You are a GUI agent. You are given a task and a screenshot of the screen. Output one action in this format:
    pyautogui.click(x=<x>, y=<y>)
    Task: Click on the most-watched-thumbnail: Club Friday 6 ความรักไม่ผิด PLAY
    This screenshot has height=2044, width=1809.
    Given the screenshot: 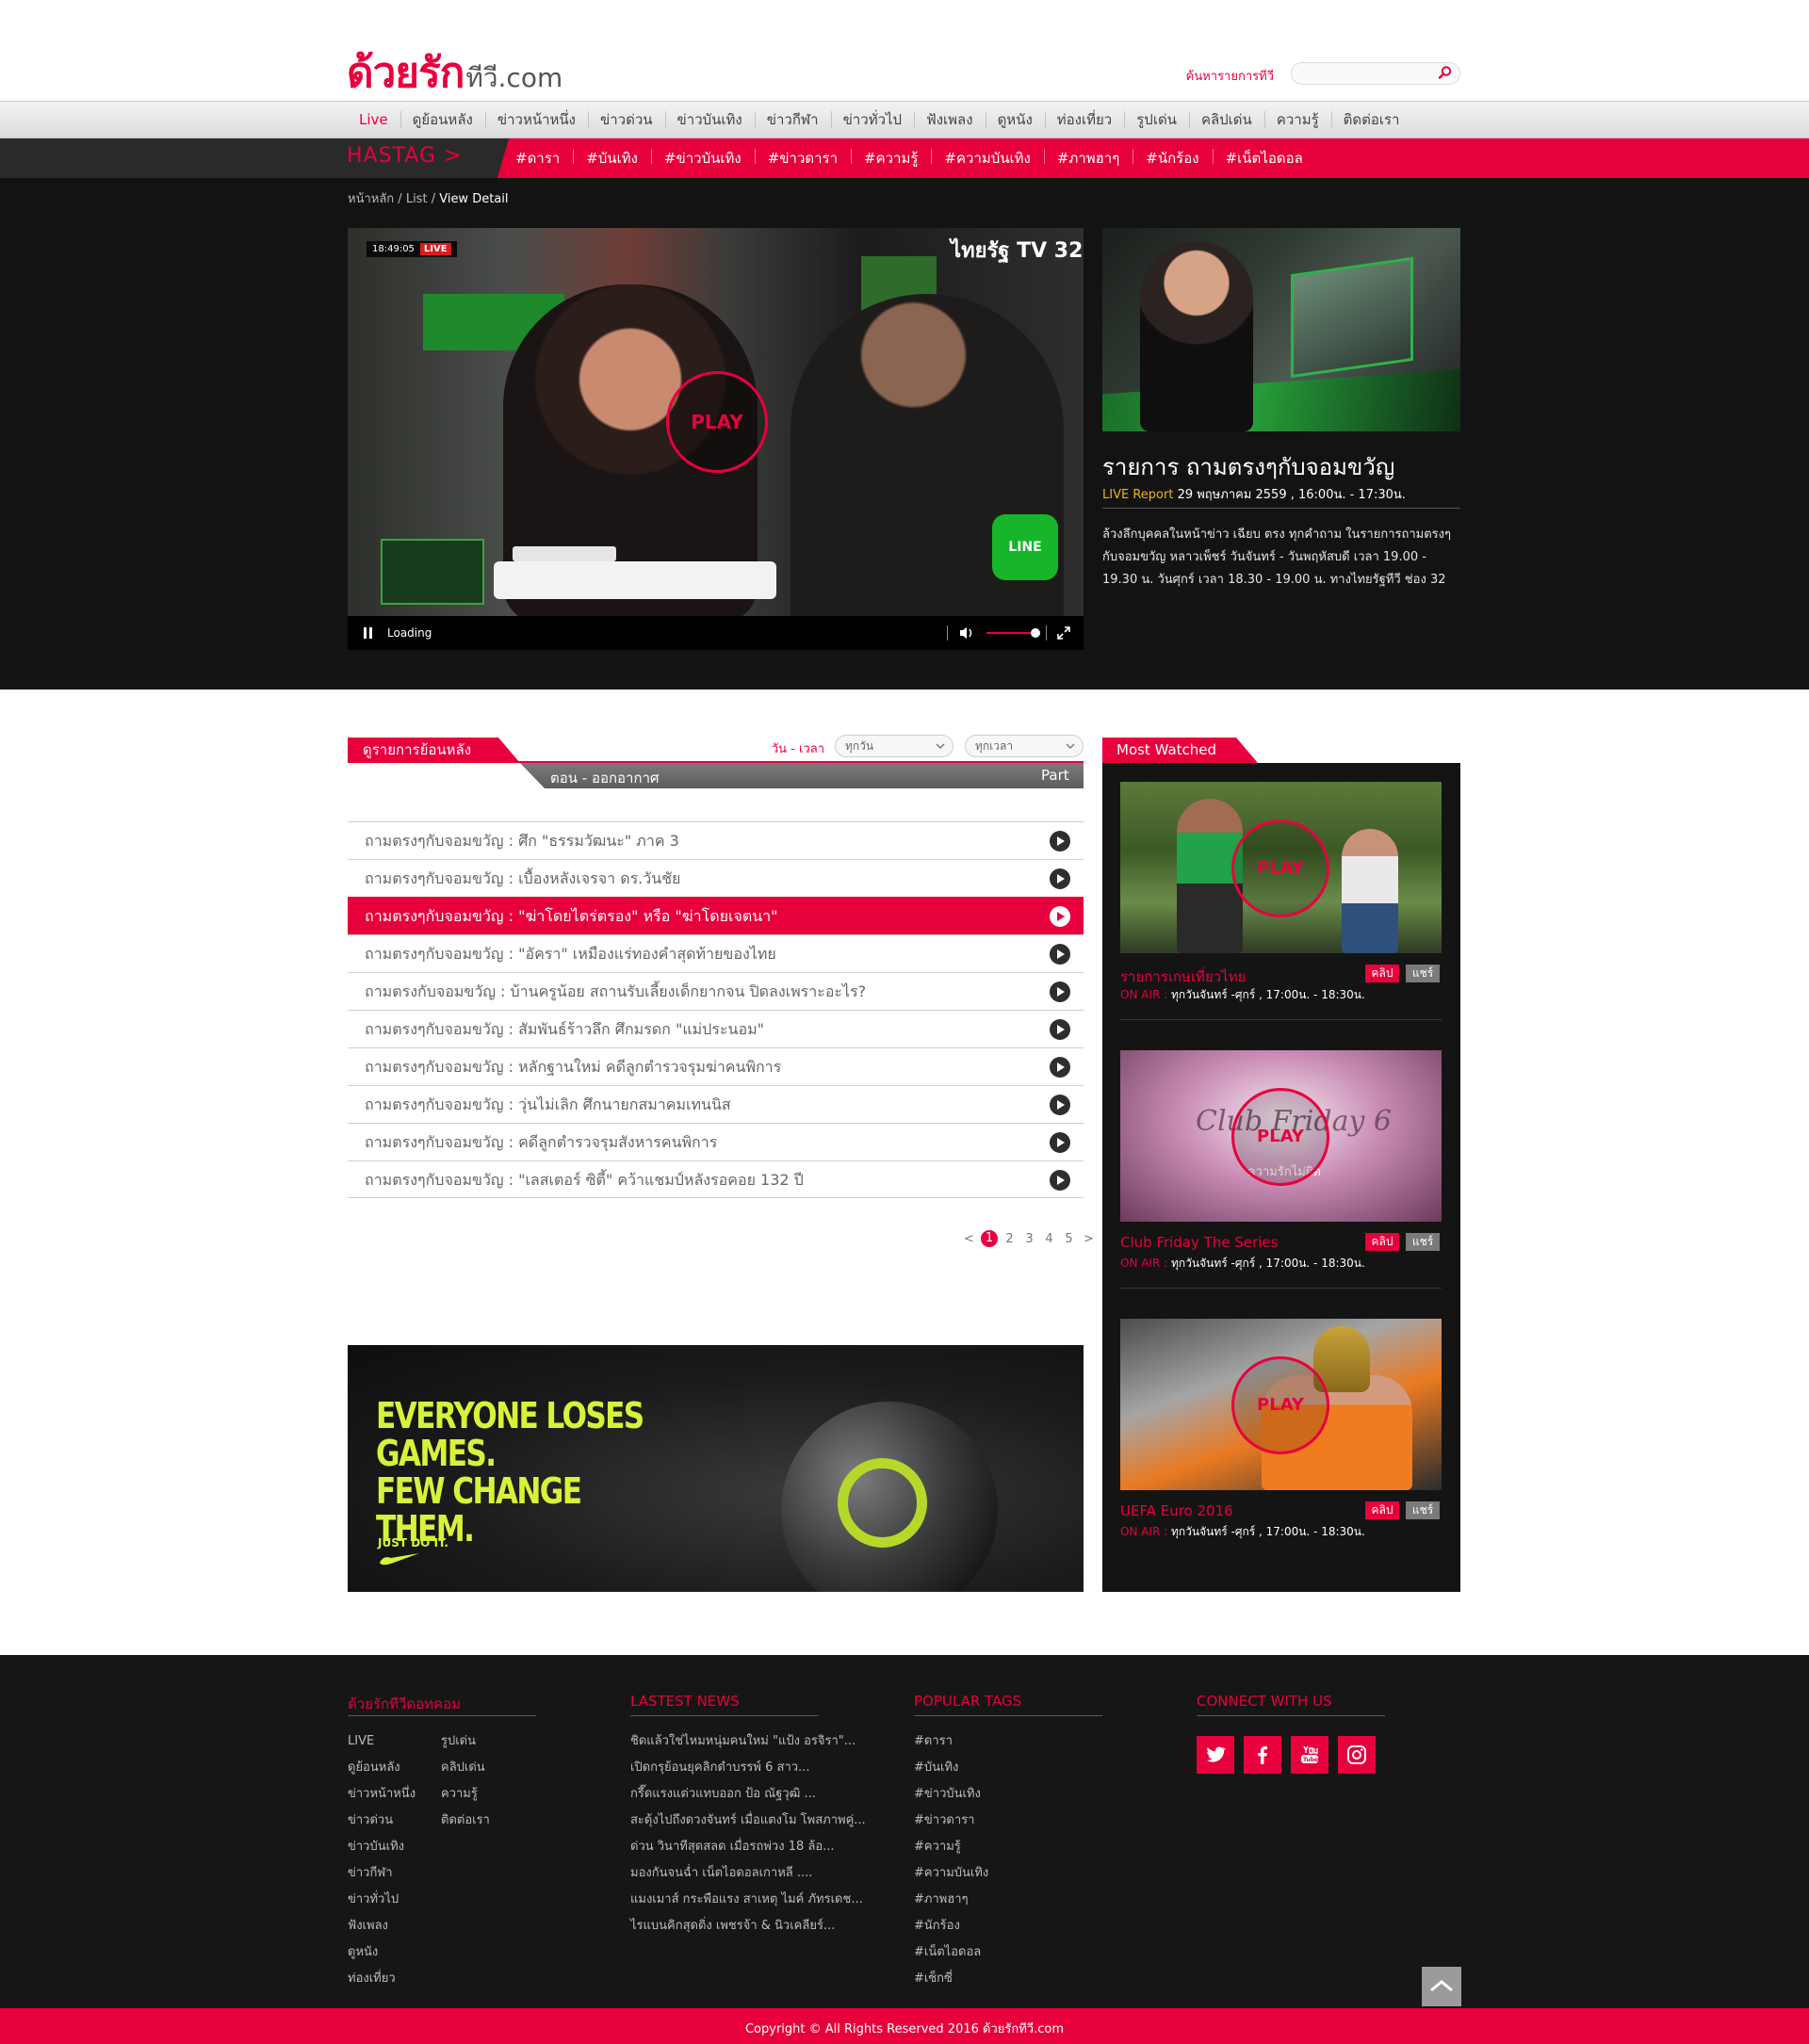 What is the action you would take?
    pyautogui.click(x=1281, y=1136)
    